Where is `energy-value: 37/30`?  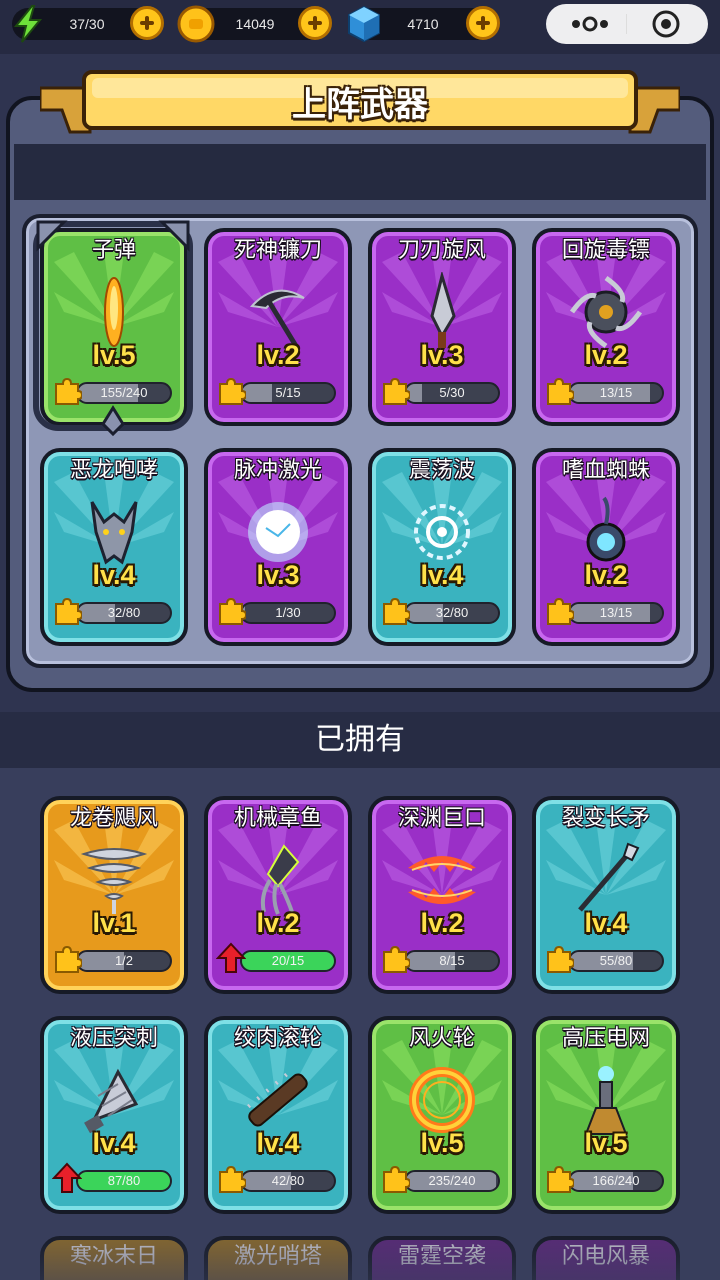 energy-value: 37/30 is located at coordinates (87, 24).